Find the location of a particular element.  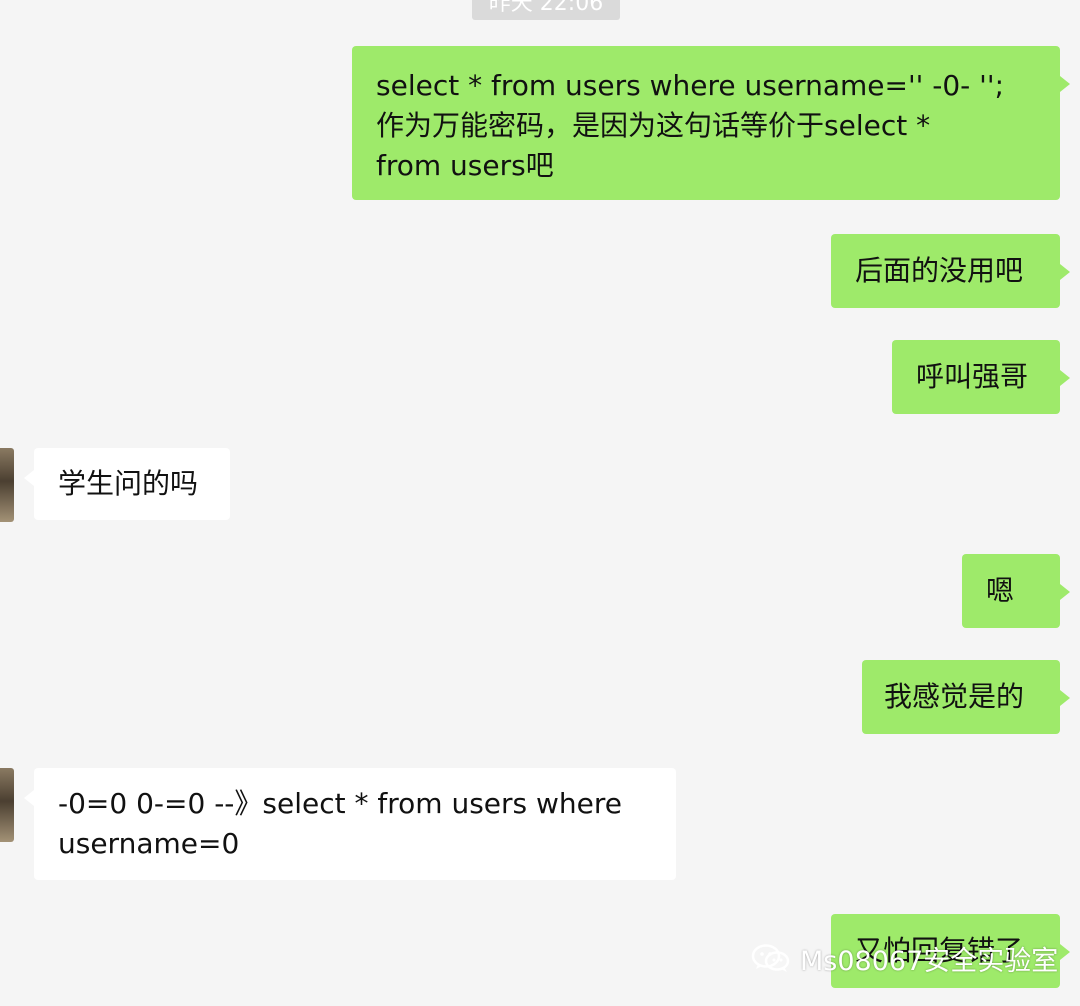

message-text: 学生问的吗 is located at coordinates (128, 483).